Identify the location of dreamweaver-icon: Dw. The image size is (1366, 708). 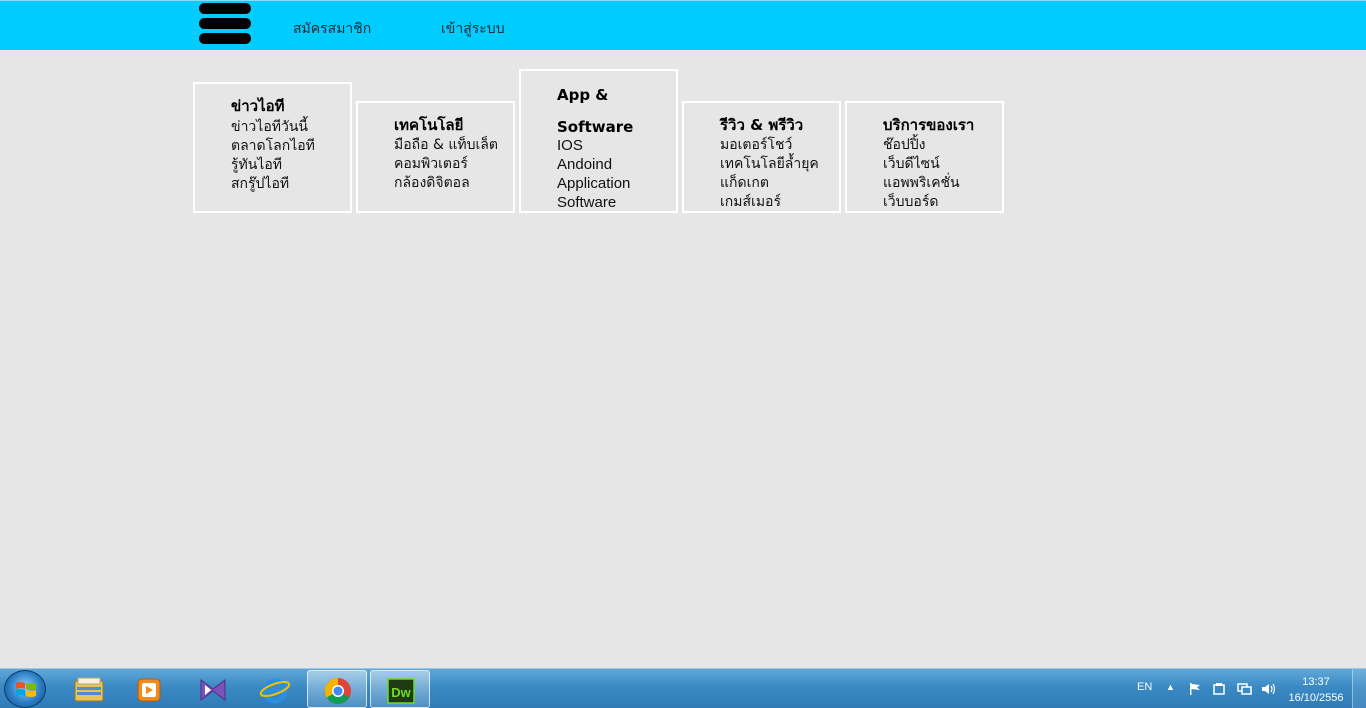
(400, 689).